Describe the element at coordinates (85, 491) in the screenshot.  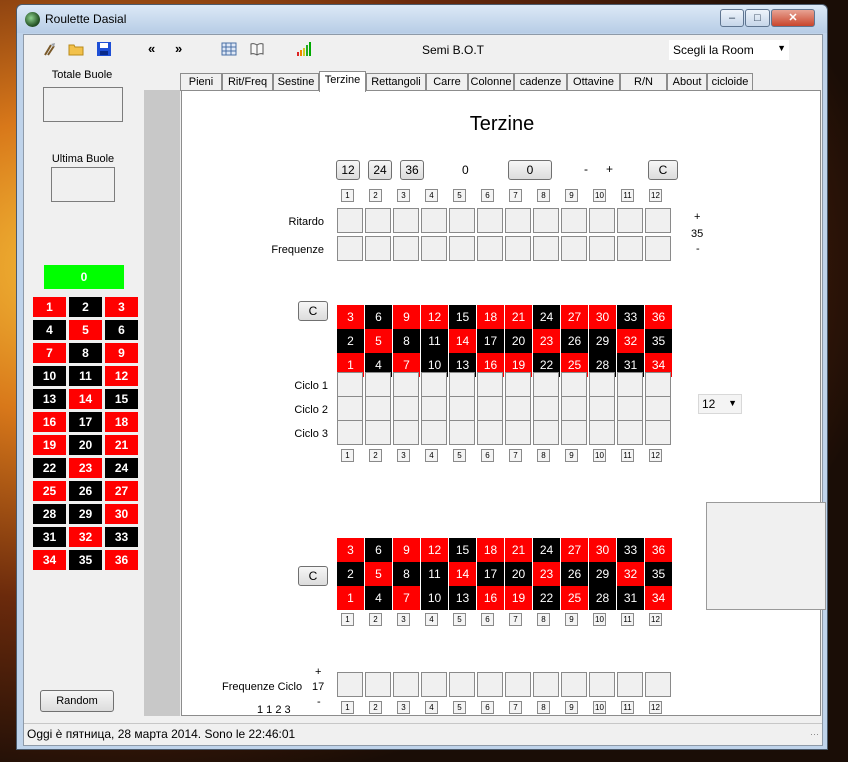
I see `number-cell: 26` at that location.